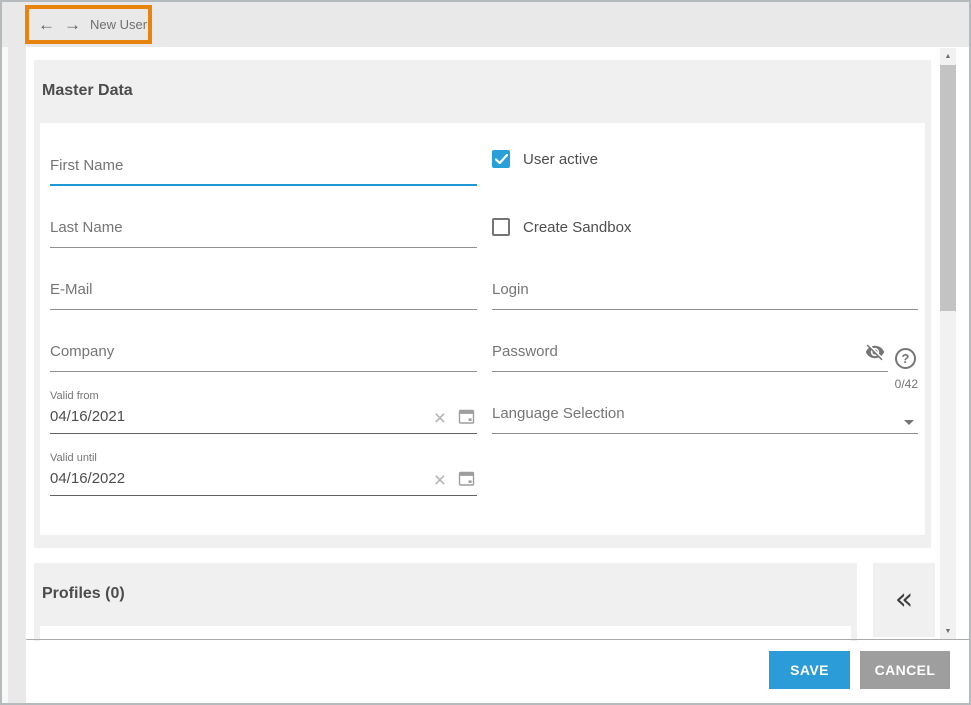 Image resolution: width=971 pixels, height=705 pixels. What do you see at coordinates (485, 24) in the screenshot?
I see `topbar: ← → New User` at bounding box center [485, 24].